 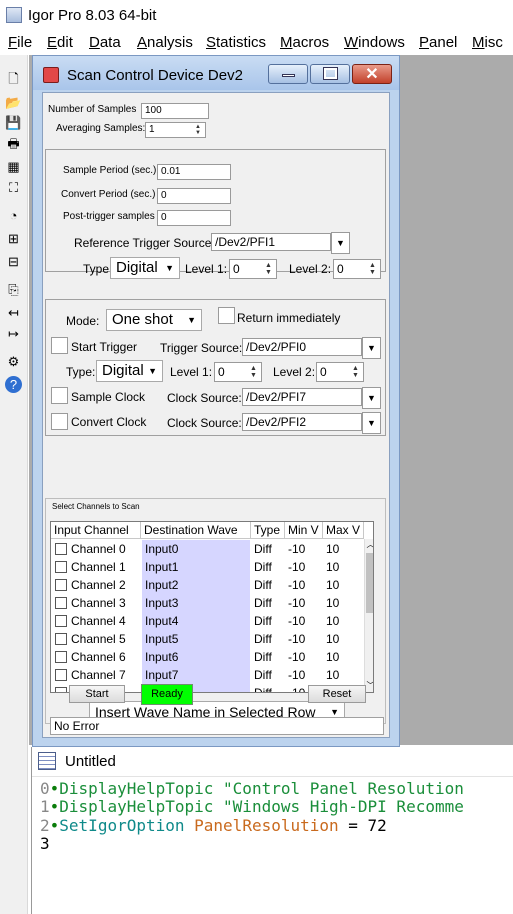 I want to click on table-row: Channel 4 Input4 Diff -10 10, so click(x=207, y=621).